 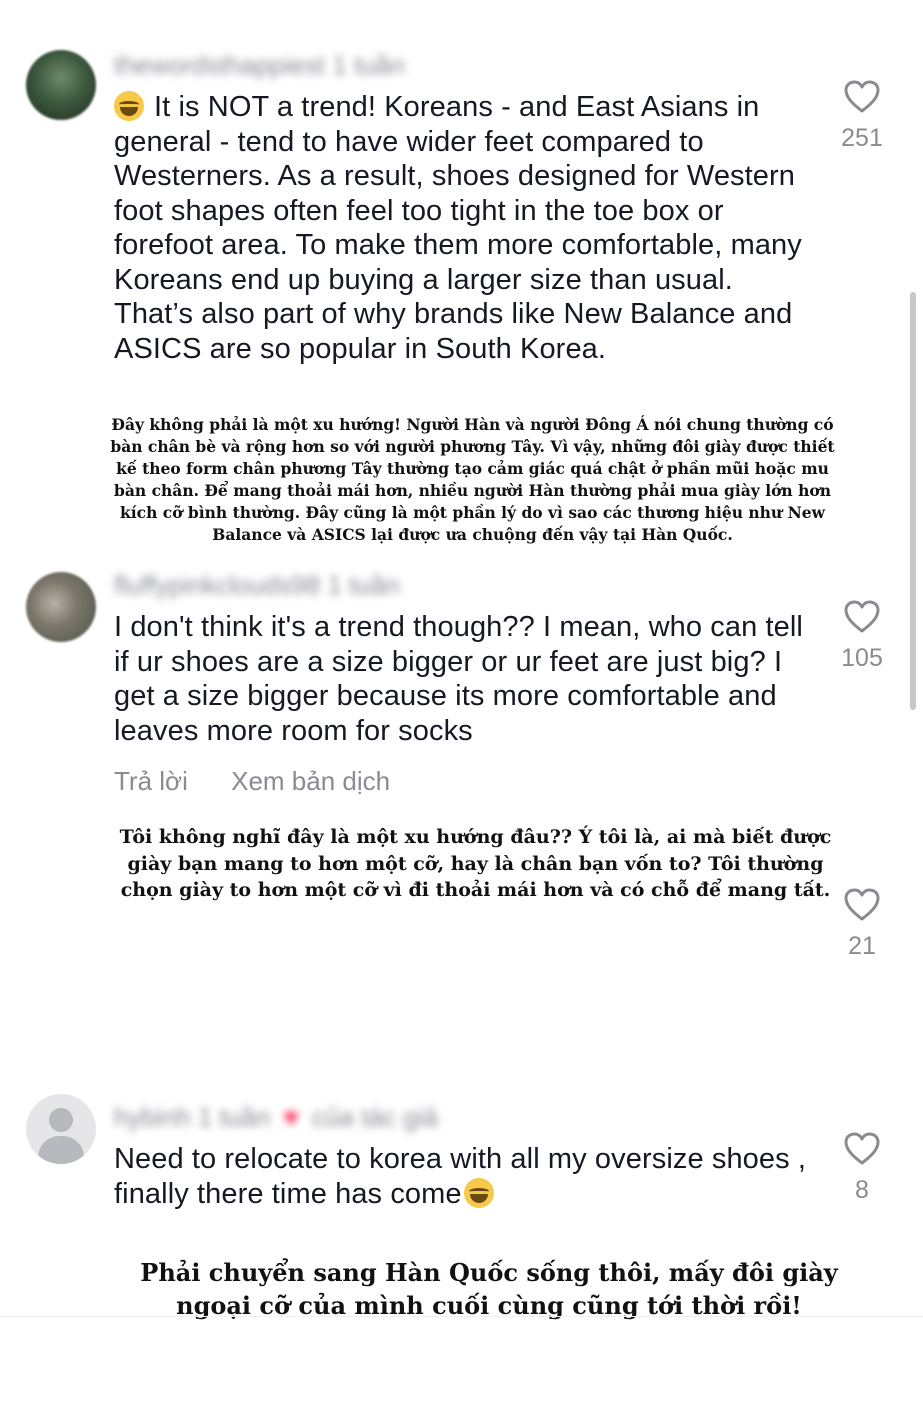 I want to click on like-button-comment-1: 251, so click(x=862, y=116).